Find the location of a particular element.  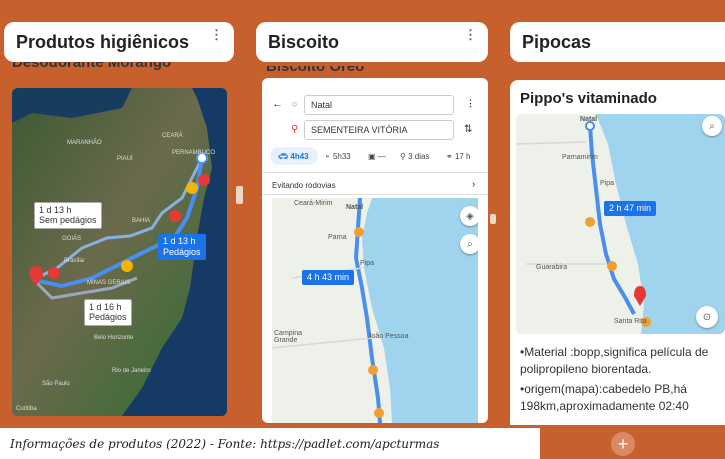

map-label: Curitiba is located at coordinates (26, 409).